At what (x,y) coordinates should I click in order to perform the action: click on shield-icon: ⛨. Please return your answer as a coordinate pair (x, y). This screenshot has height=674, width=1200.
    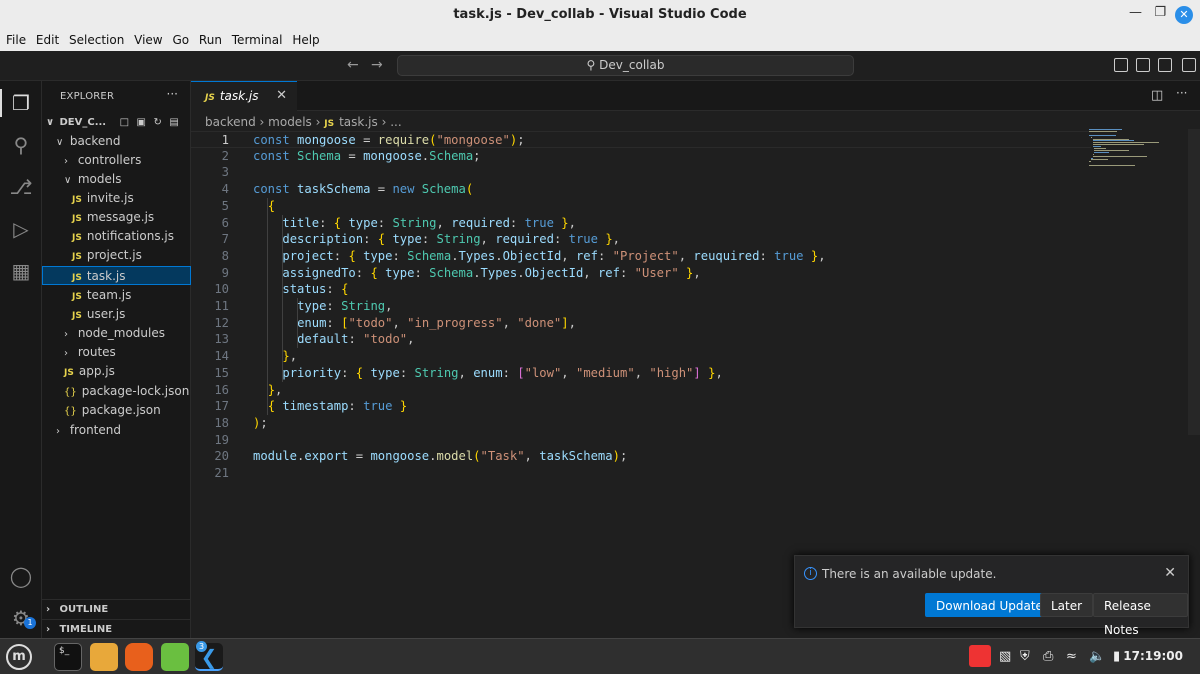
    Looking at the image, I should click on (1025, 656).